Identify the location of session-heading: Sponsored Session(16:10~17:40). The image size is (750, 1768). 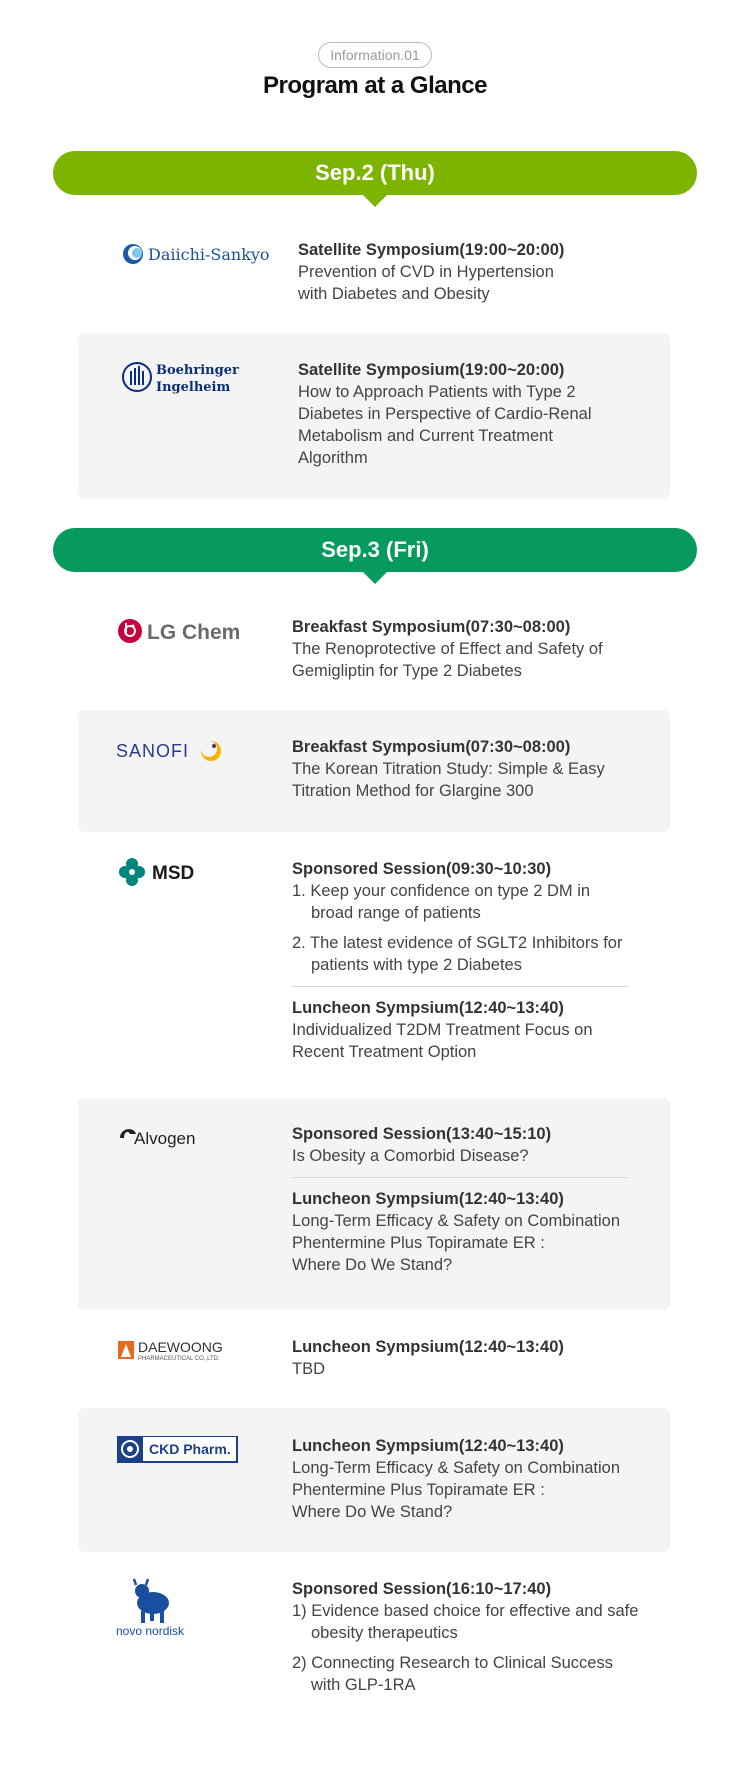
(422, 1589).